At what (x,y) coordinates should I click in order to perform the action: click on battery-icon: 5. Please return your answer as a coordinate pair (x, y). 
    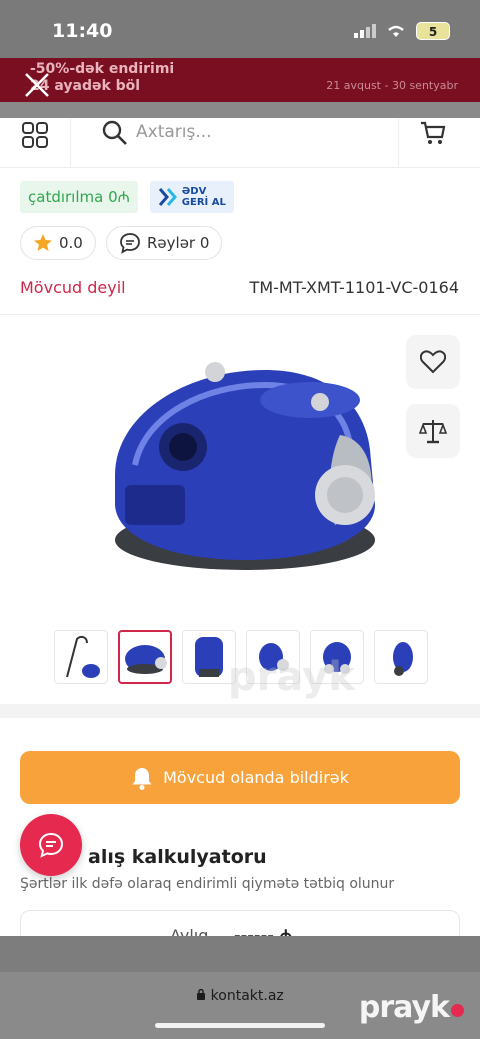
    Looking at the image, I should click on (433, 31).